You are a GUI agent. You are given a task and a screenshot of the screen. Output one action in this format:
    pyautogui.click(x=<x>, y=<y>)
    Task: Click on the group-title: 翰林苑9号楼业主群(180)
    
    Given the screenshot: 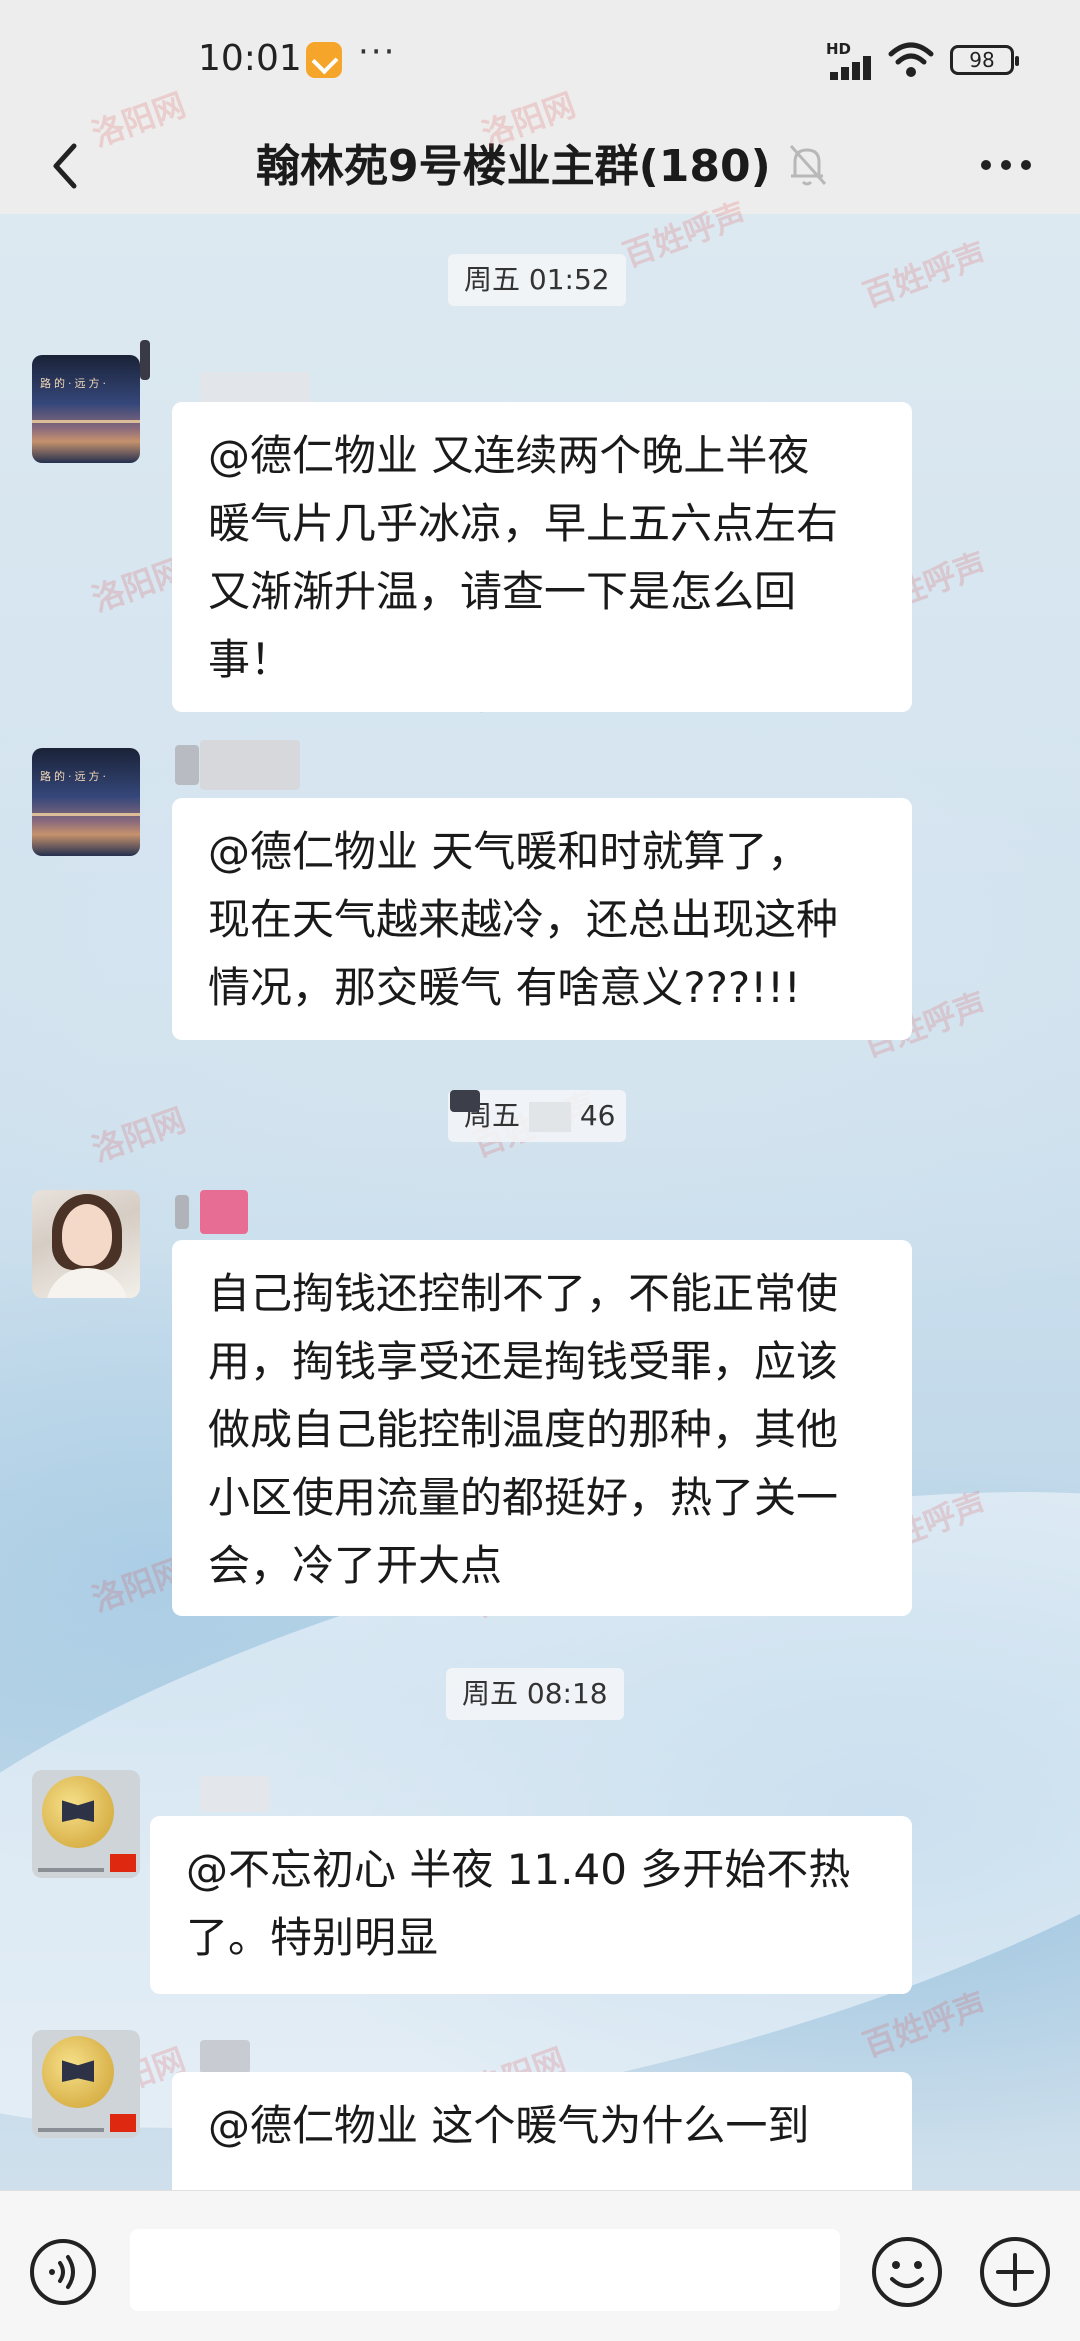 What is the action you would take?
    pyautogui.click(x=513, y=166)
    